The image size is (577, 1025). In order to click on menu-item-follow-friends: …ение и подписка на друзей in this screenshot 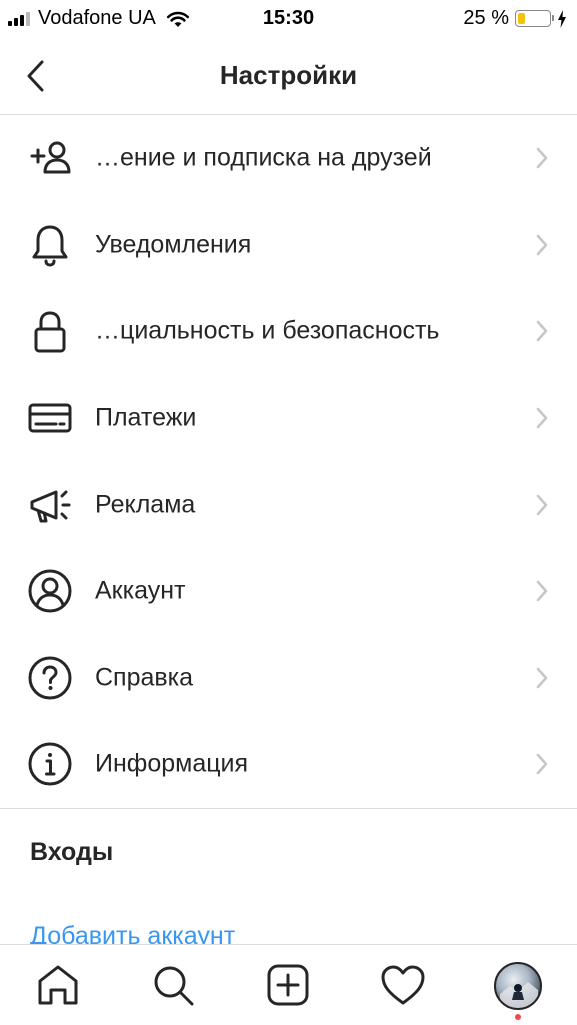, I will do `click(288, 158)`.